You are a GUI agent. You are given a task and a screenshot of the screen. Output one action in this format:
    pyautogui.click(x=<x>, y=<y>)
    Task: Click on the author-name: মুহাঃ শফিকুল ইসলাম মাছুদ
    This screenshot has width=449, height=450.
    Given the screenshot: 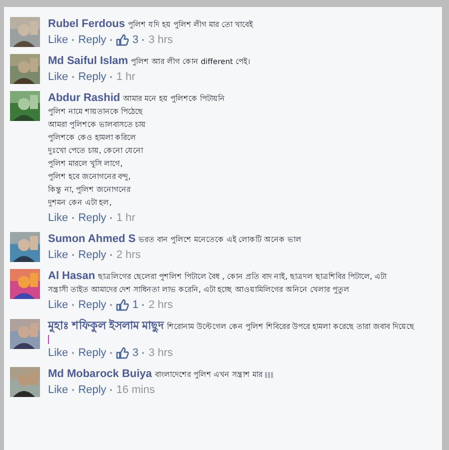 What is the action you would take?
    pyautogui.click(x=106, y=326)
    